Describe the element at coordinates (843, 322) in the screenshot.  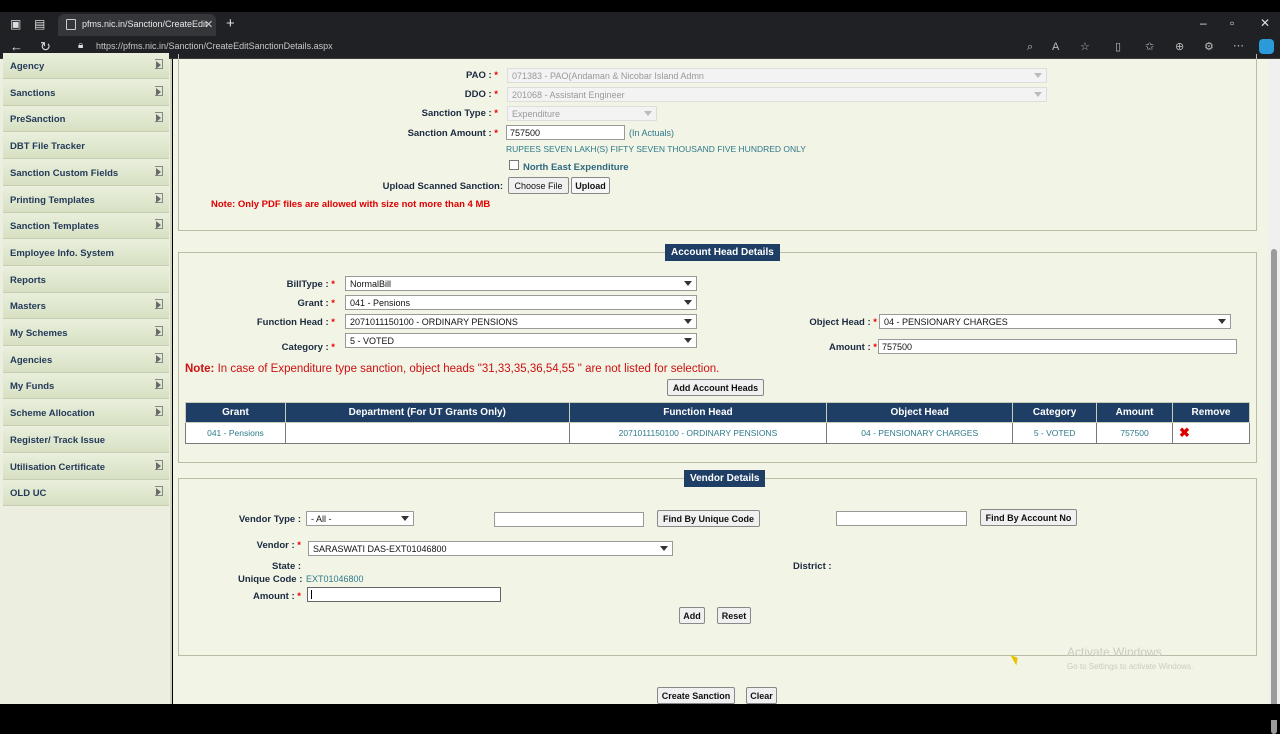
I see `object-head-label: Object Head : *` at that location.